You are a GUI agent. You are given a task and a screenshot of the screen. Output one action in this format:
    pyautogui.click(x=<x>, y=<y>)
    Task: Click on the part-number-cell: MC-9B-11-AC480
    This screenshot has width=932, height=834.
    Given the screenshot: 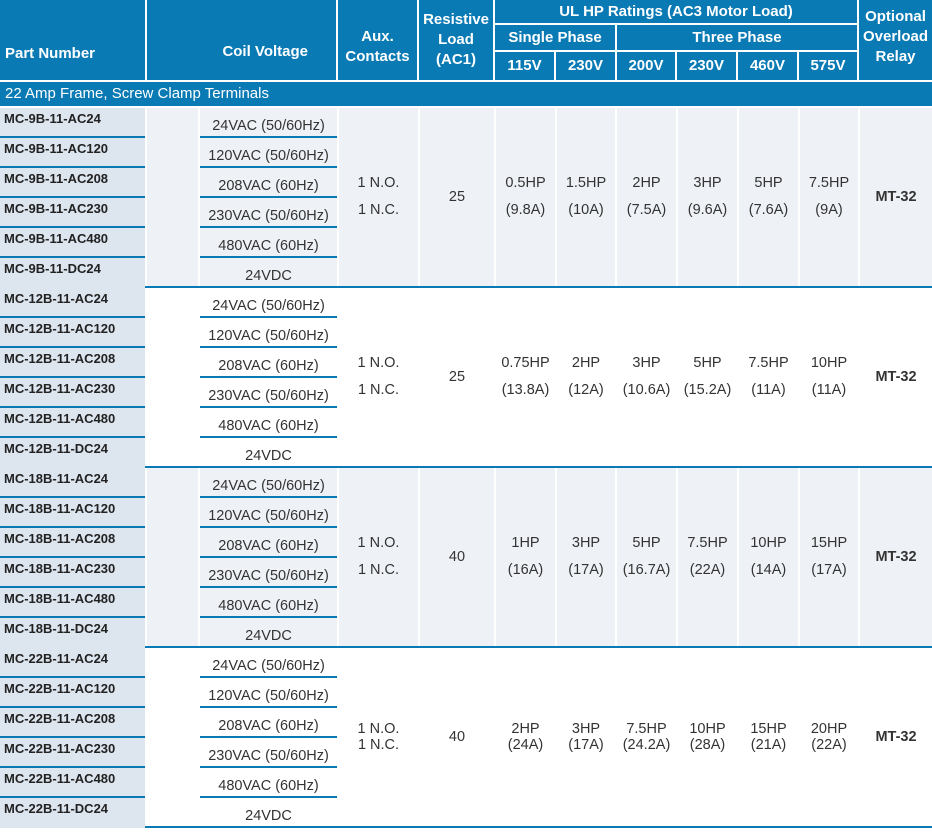 What is the action you would take?
    pyautogui.click(x=72, y=243)
    